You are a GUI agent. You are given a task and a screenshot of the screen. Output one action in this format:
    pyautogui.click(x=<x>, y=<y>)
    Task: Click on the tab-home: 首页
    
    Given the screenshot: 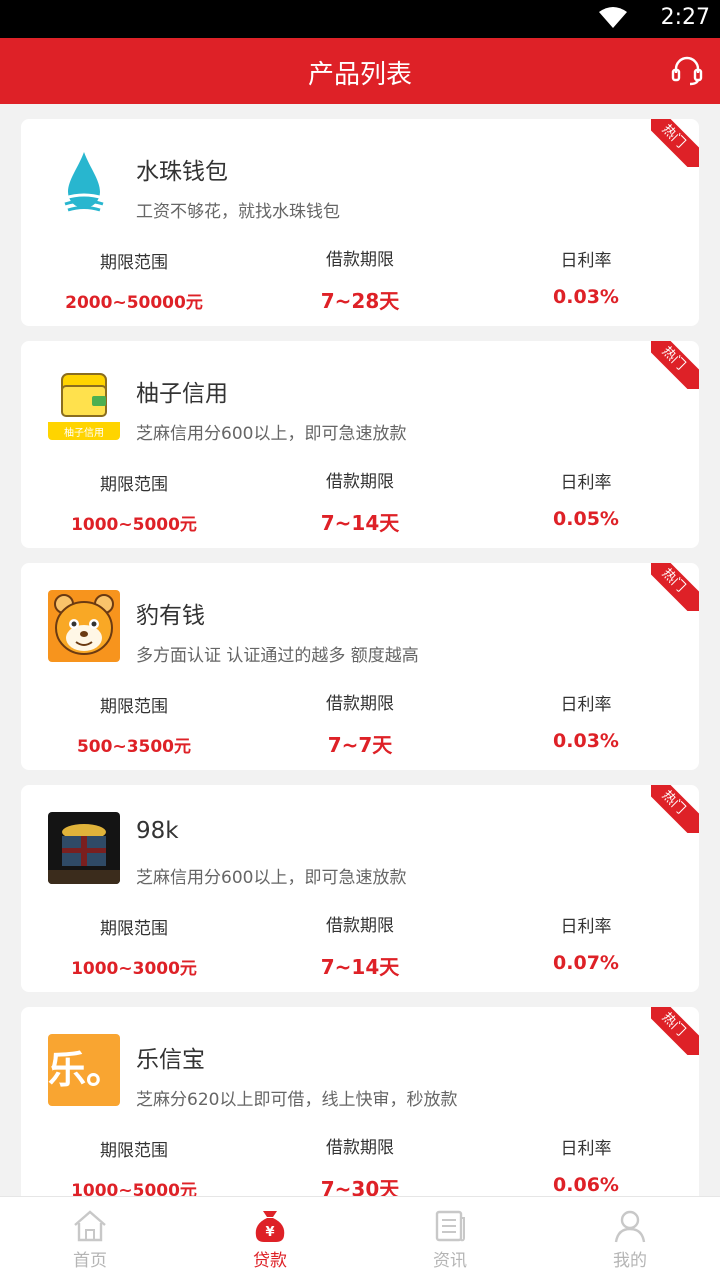 What is the action you would take?
    pyautogui.click(x=90, y=1238)
    